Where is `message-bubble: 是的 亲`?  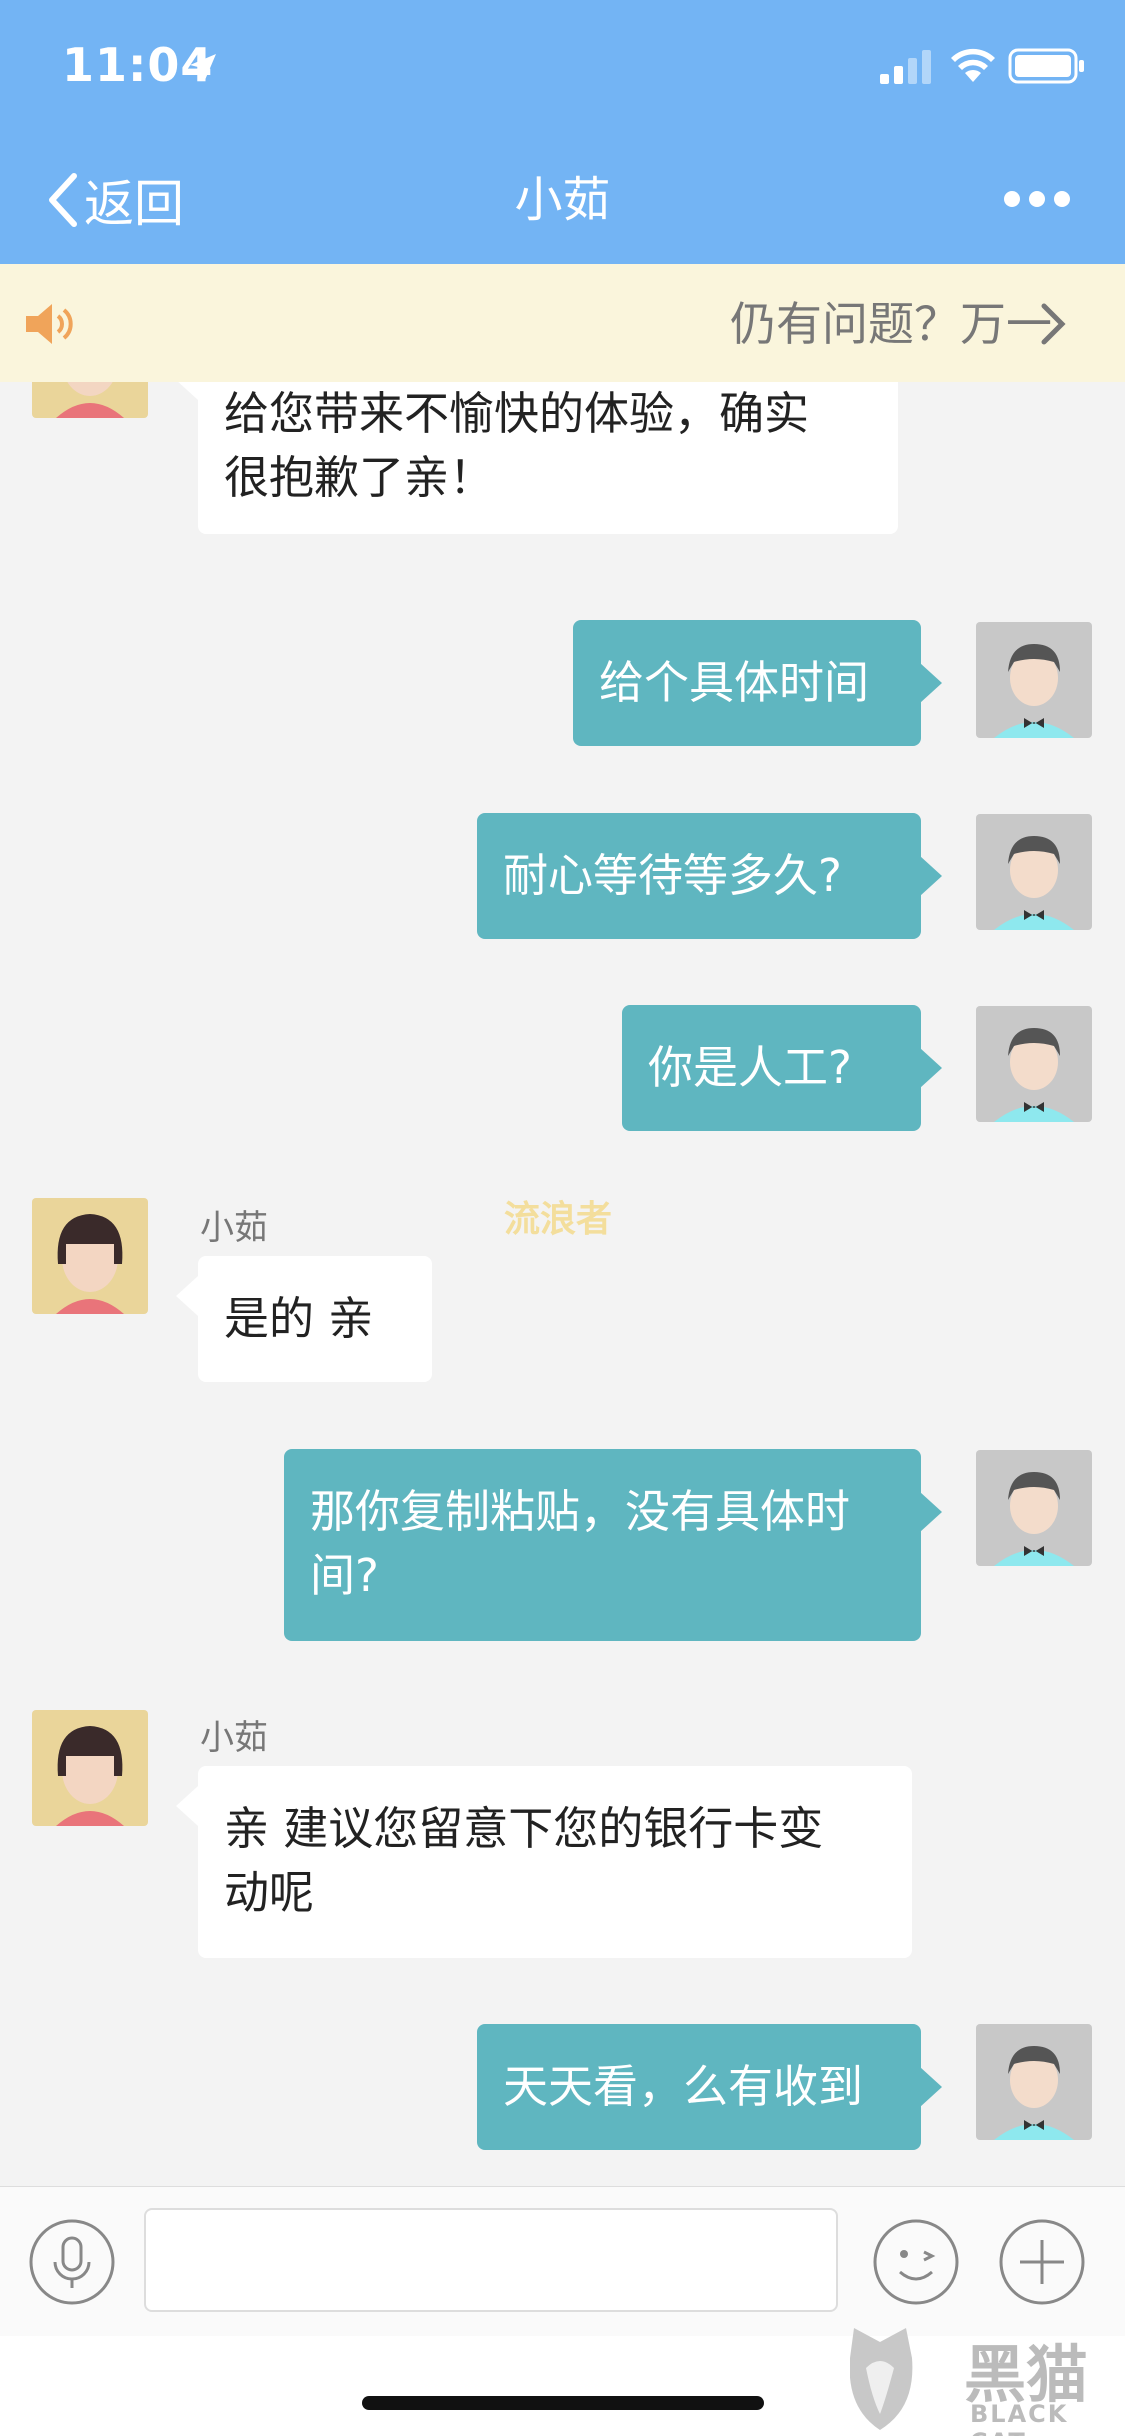 message-bubble: 是的 亲 is located at coordinates (315, 1319).